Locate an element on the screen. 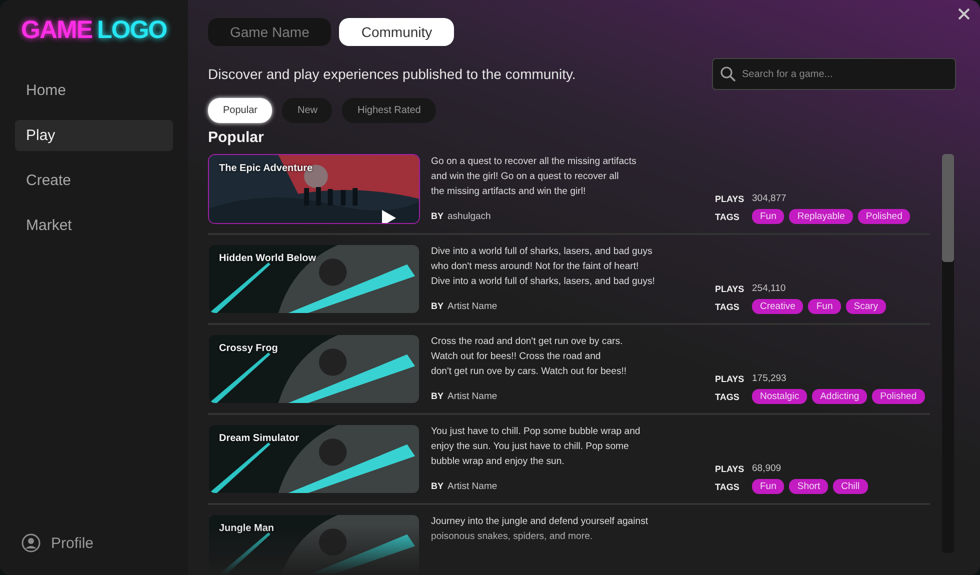 The height and width of the screenshot is (575, 980). game-title: The Epic Adventure is located at coordinates (266, 168).